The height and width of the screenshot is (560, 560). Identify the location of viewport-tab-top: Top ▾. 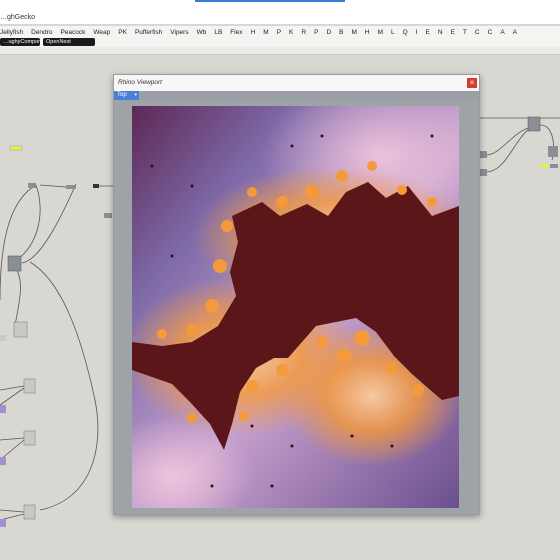
(126, 95).